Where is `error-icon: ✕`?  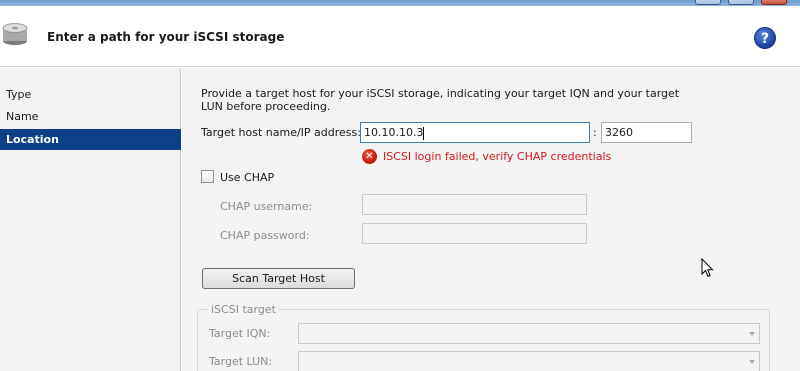 error-icon: ✕ is located at coordinates (369, 156).